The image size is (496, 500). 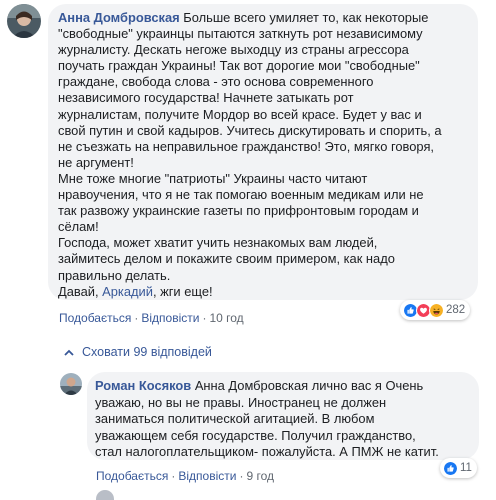 What do you see at coordinates (69, 352) in the screenshot?
I see `chevron-up-icon` at bounding box center [69, 352].